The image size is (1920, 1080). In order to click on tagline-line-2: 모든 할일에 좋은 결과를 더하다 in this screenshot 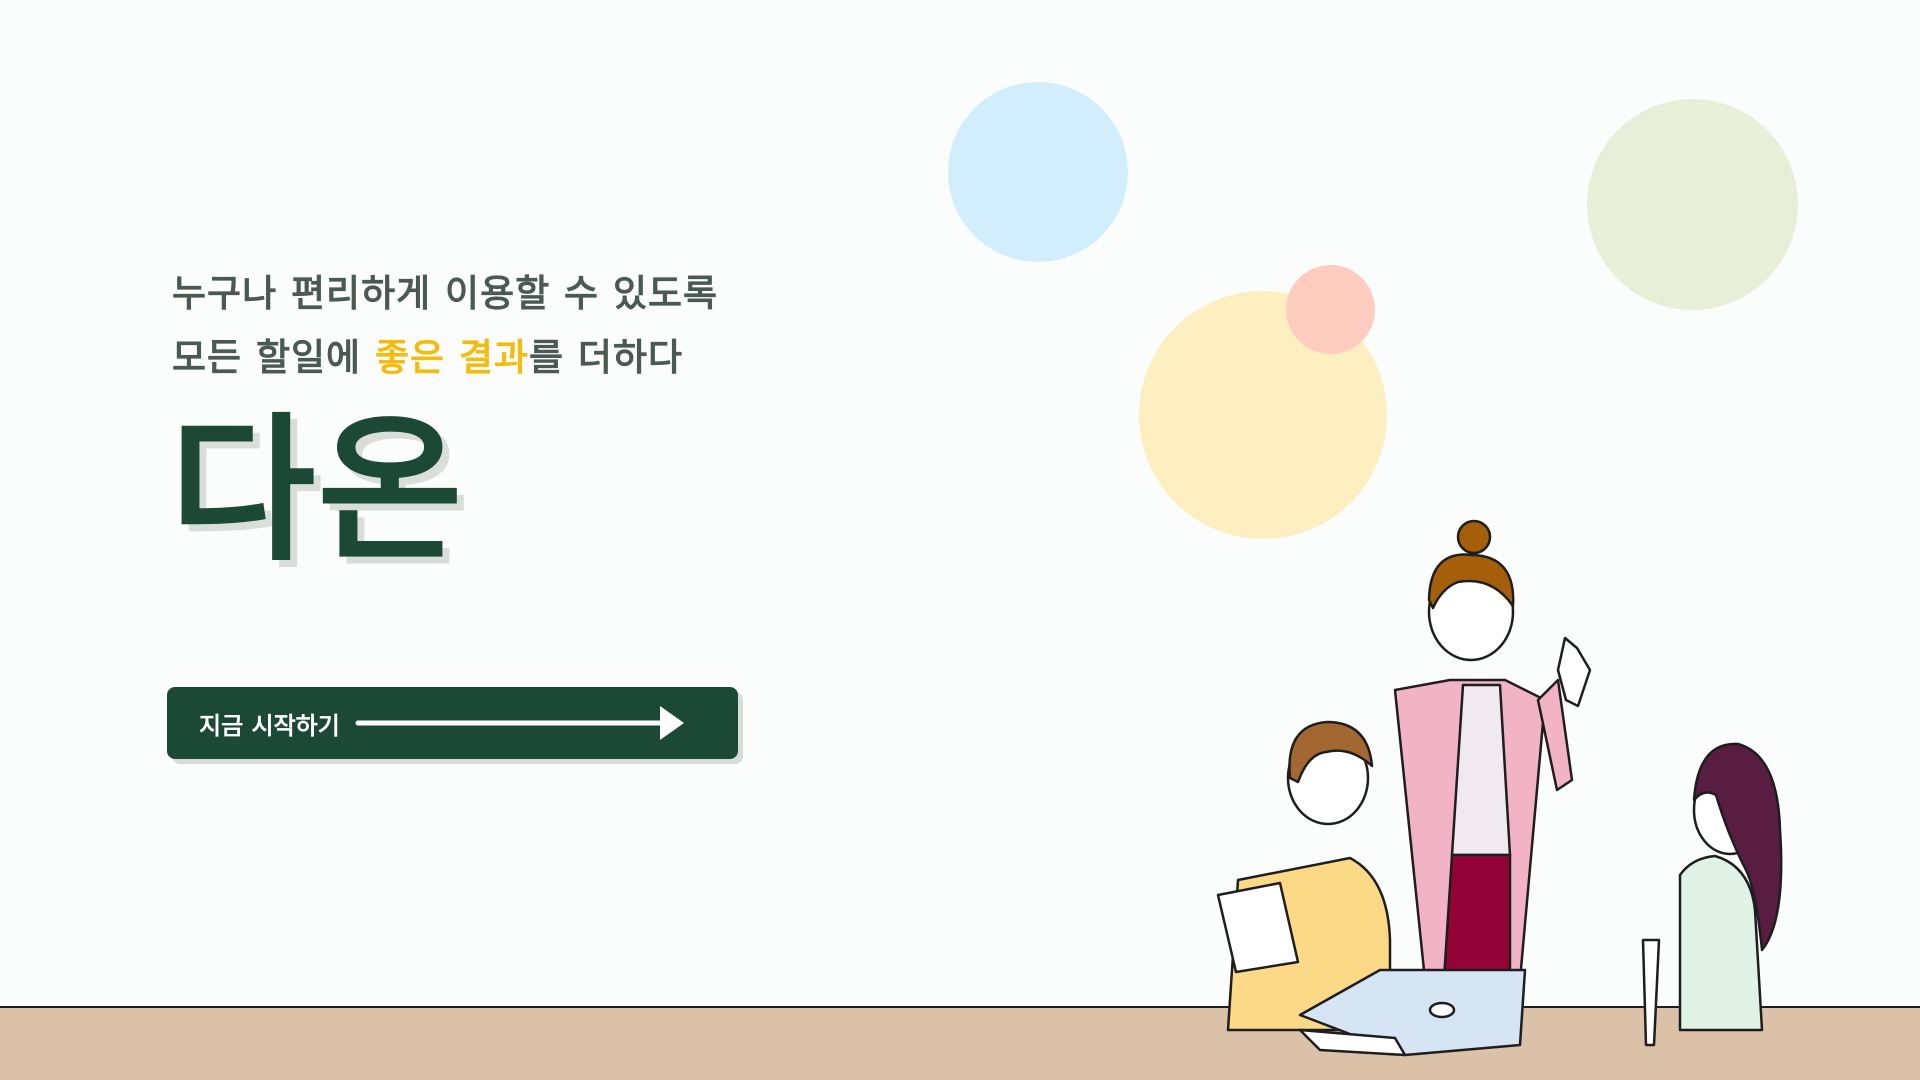, I will do `click(445, 358)`.